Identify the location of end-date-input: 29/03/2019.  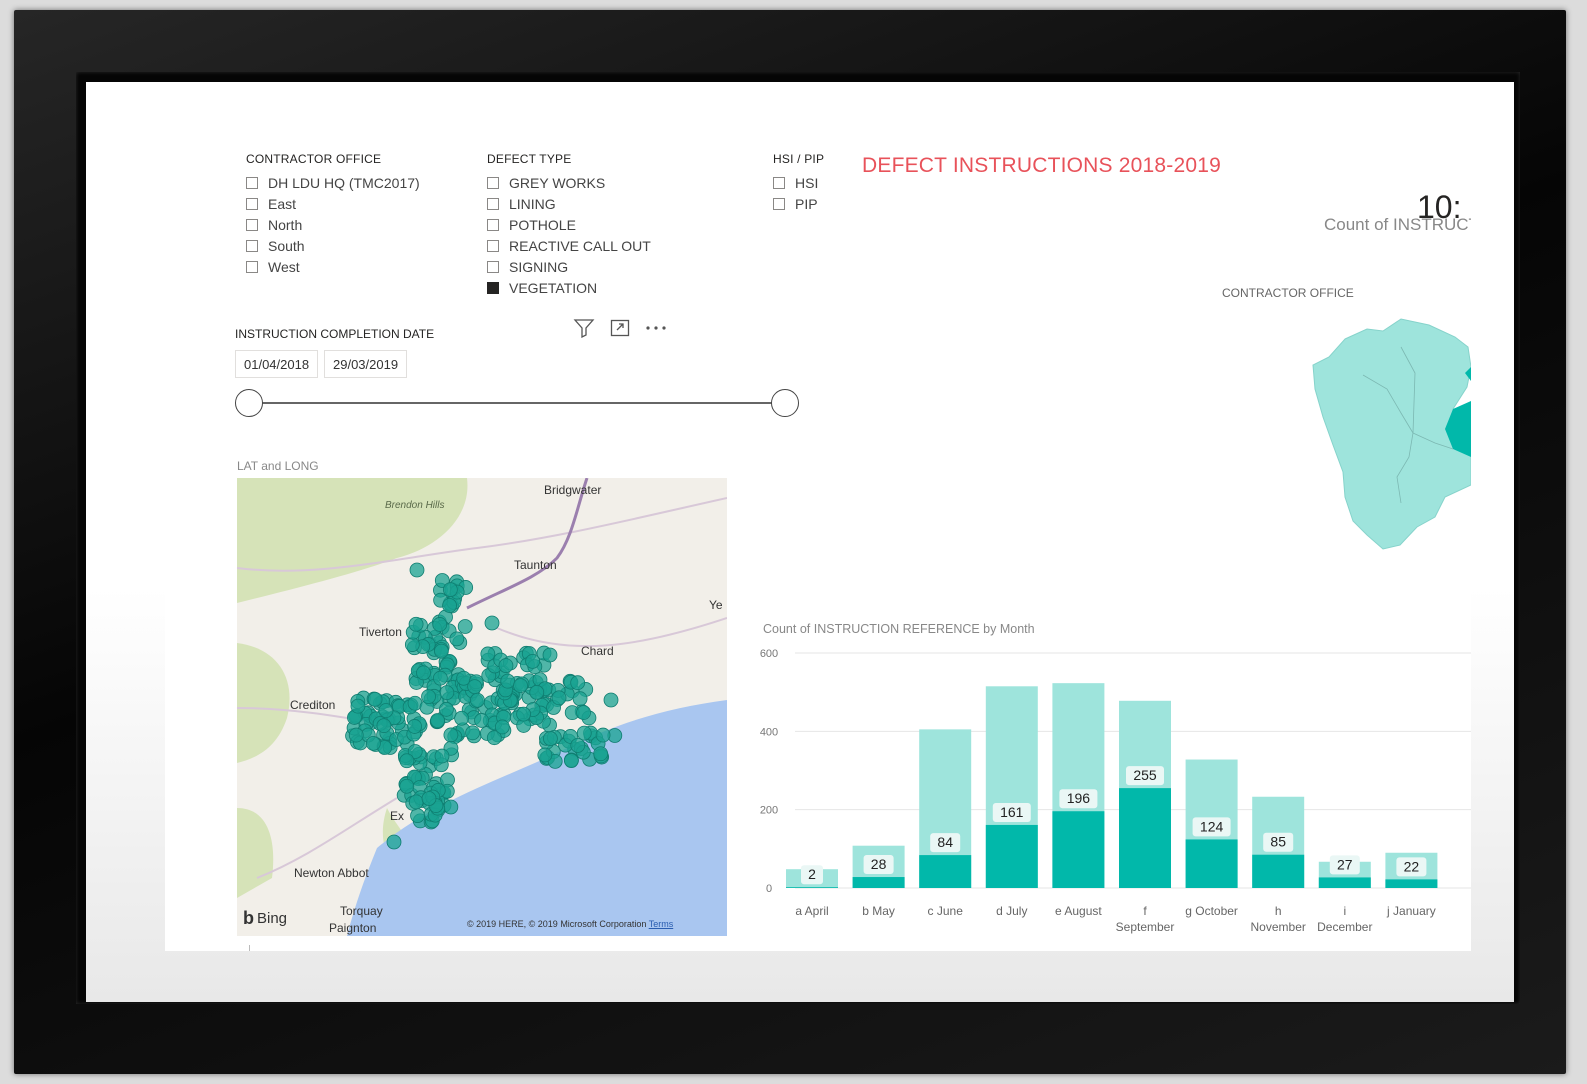
(366, 364).